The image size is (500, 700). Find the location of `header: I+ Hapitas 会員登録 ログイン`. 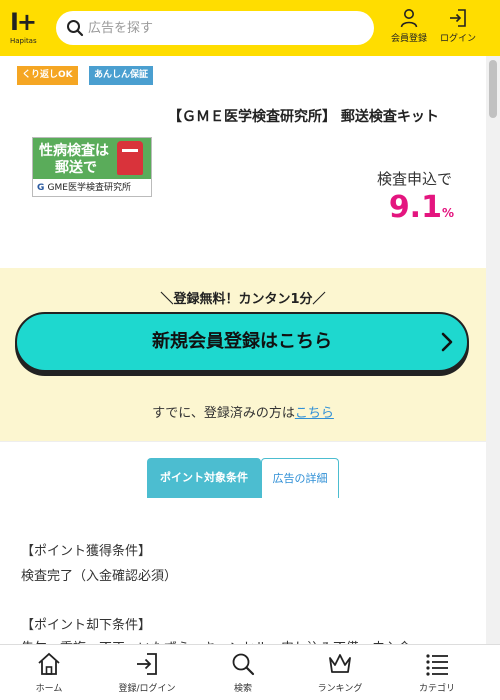

header: I+ Hapitas 会員登録 ログイン is located at coordinates (250, 28).